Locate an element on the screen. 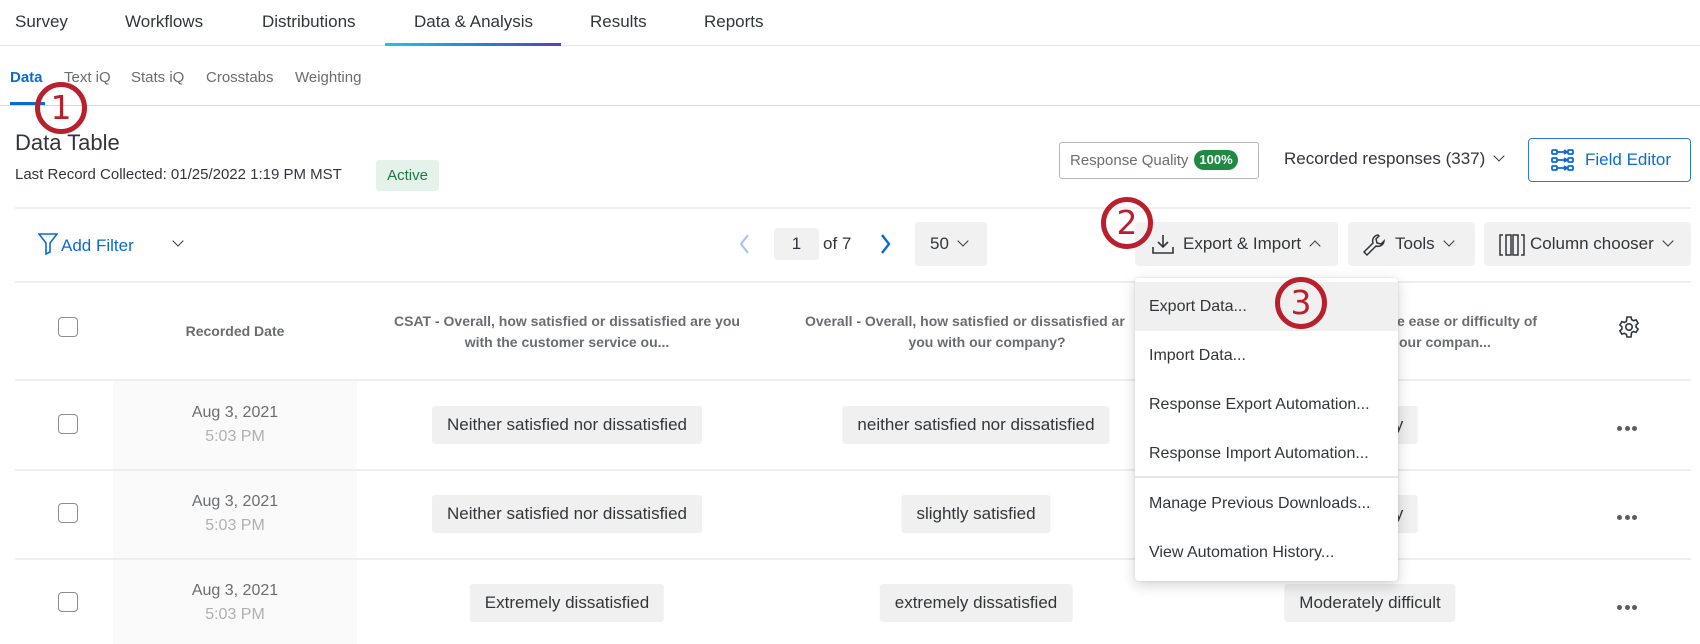 The width and height of the screenshot is (1700, 644). callout-2: 2 is located at coordinates (1127, 223).